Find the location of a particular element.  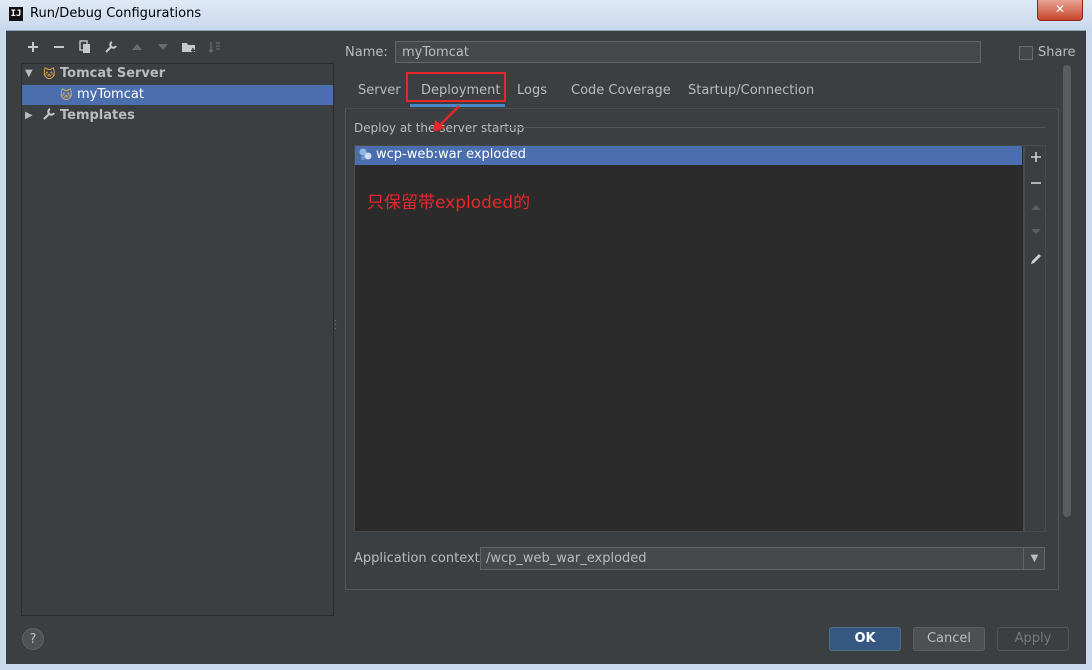

sort-icon is located at coordinates (215, 49).